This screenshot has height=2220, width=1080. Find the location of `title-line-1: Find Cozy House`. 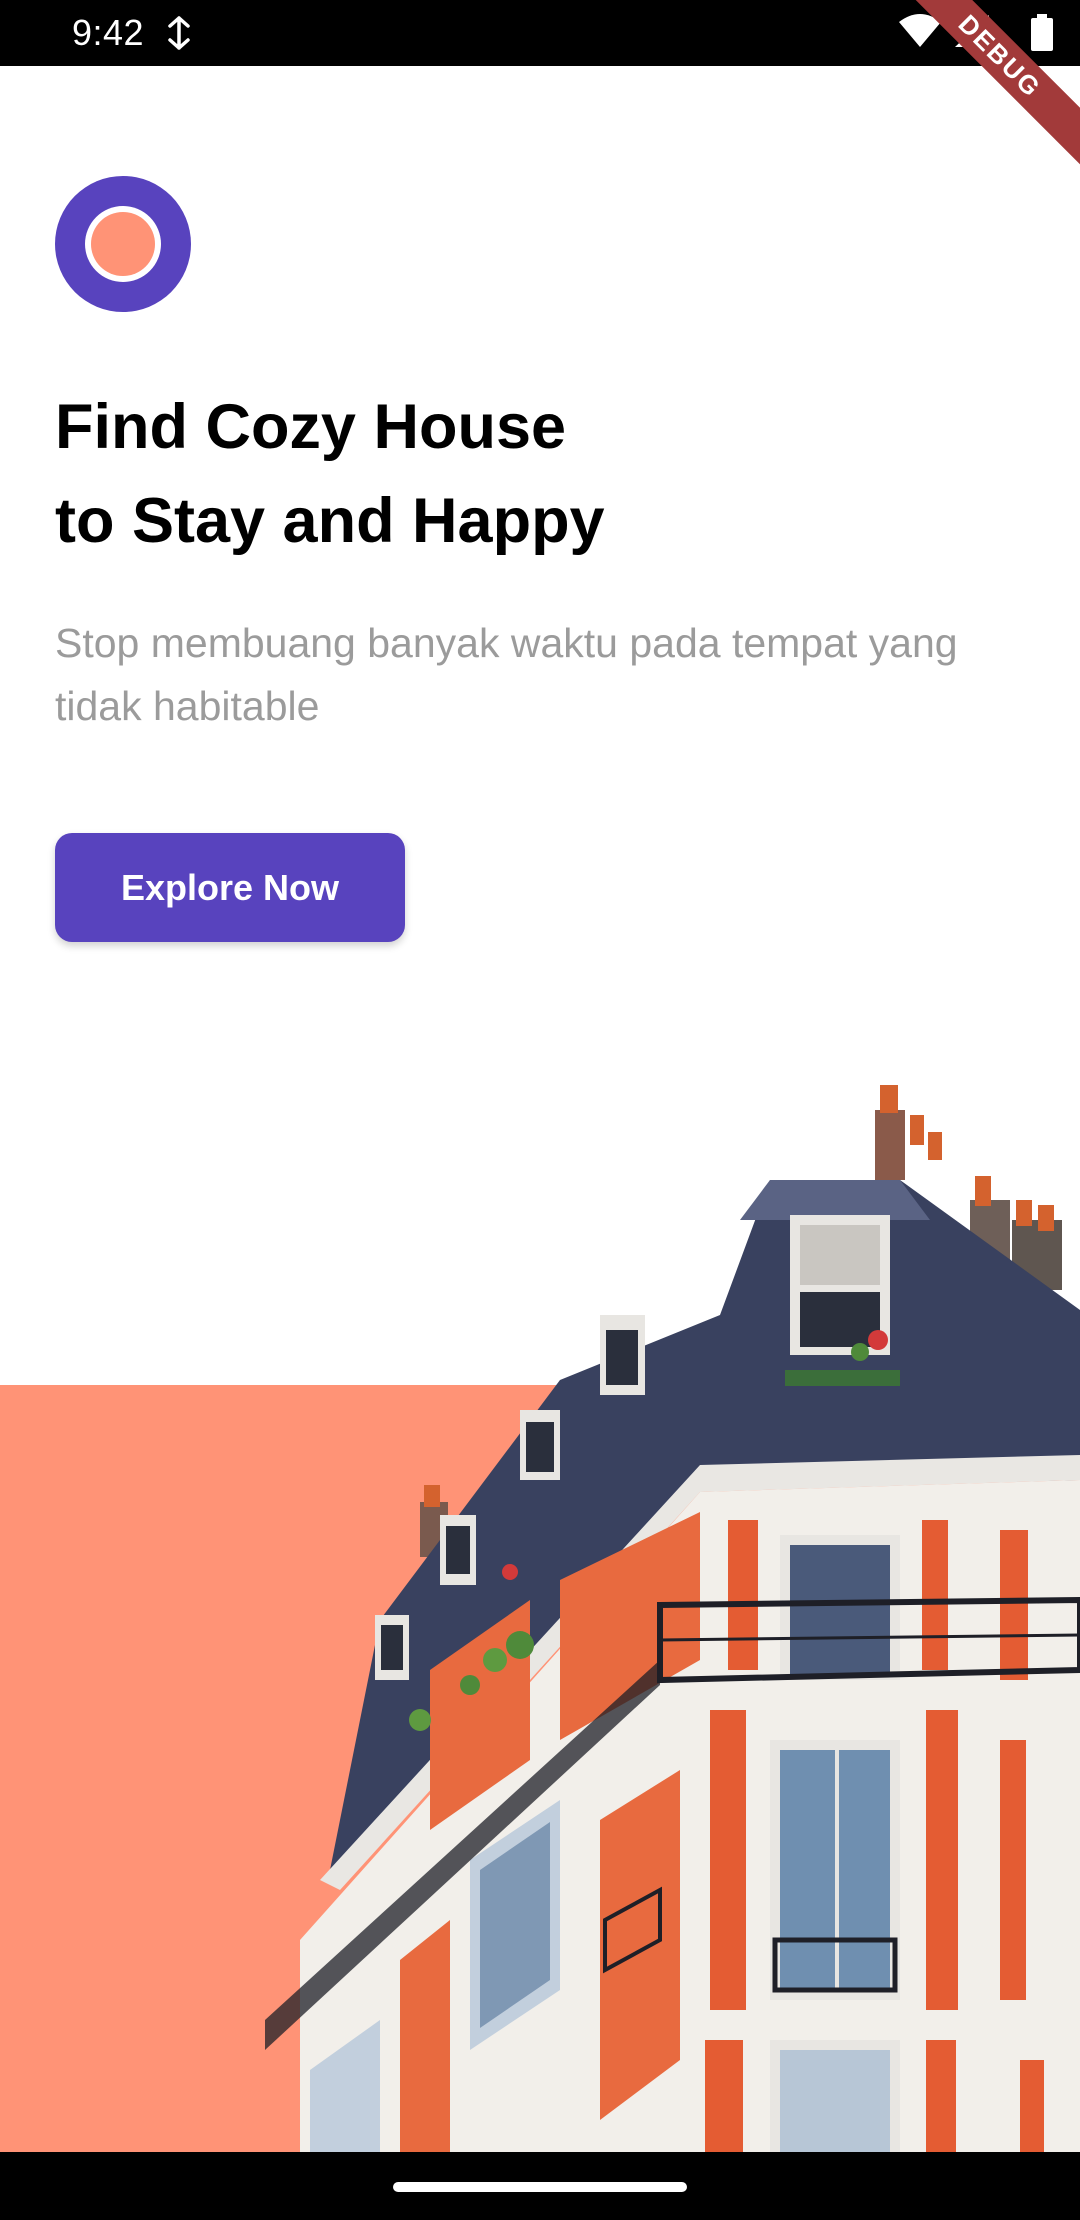

title-line-1: Find Cozy House is located at coordinates (311, 427).